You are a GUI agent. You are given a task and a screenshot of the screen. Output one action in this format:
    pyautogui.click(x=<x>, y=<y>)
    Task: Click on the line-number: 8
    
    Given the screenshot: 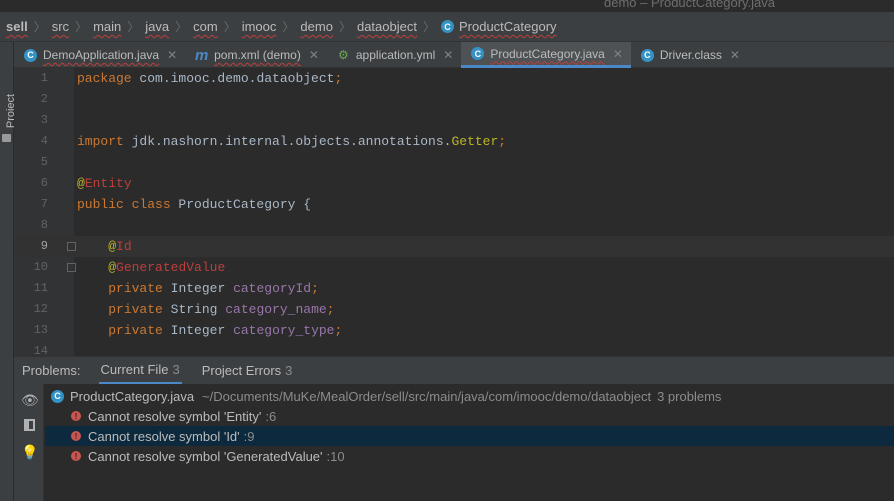 What is the action you would take?
    pyautogui.click(x=44, y=225)
    